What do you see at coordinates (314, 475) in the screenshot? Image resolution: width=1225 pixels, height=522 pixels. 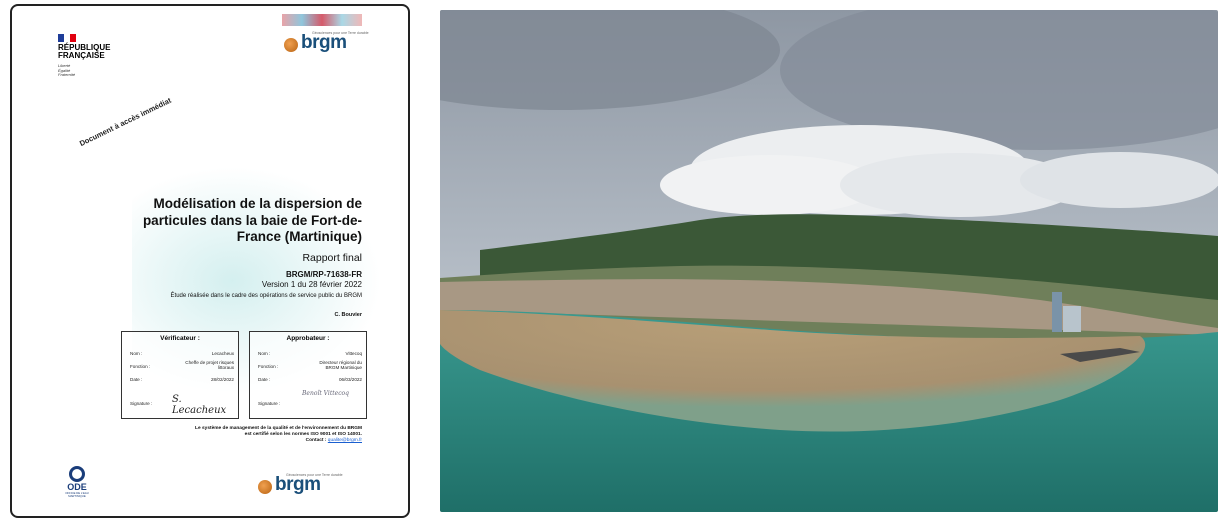 I see `brgm-tagline-bottom: Géosciences pour une Terre durable` at bounding box center [314, 475].